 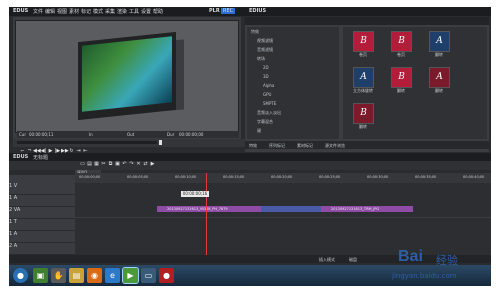 What do you see at coordinates (42, 213) in the screenshot?
I see `track-header: 2 VA` at bounding box center [42, 213].